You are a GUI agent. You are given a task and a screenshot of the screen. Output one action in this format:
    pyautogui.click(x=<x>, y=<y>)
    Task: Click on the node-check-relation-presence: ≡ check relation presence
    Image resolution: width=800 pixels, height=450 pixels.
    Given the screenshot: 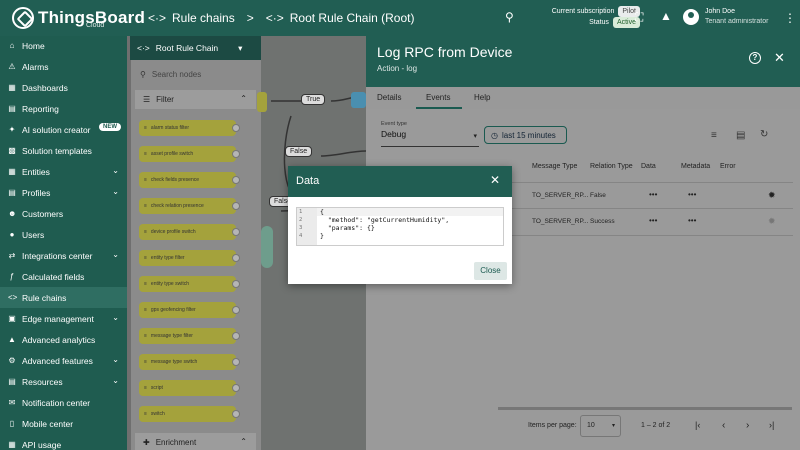 What is the action you would take?
    pyautogui.click(x=187, y=206)
    